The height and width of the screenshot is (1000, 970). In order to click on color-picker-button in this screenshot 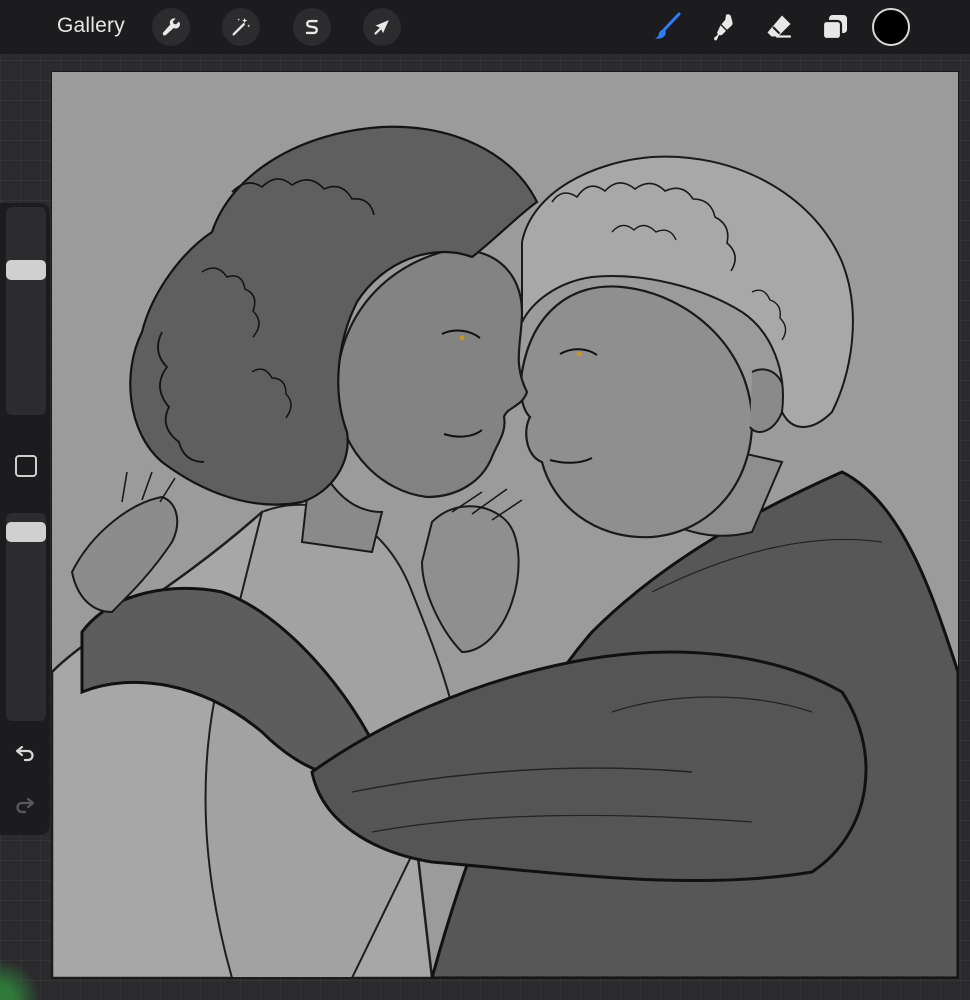, I will do `click(891, 27)`.